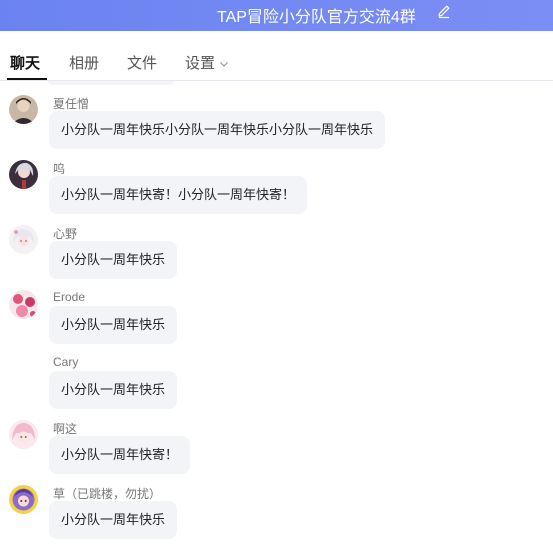 The height and width of the screenshot is (556, 553). I want to click on sender-name: 夏任憎, so click(71, 104).